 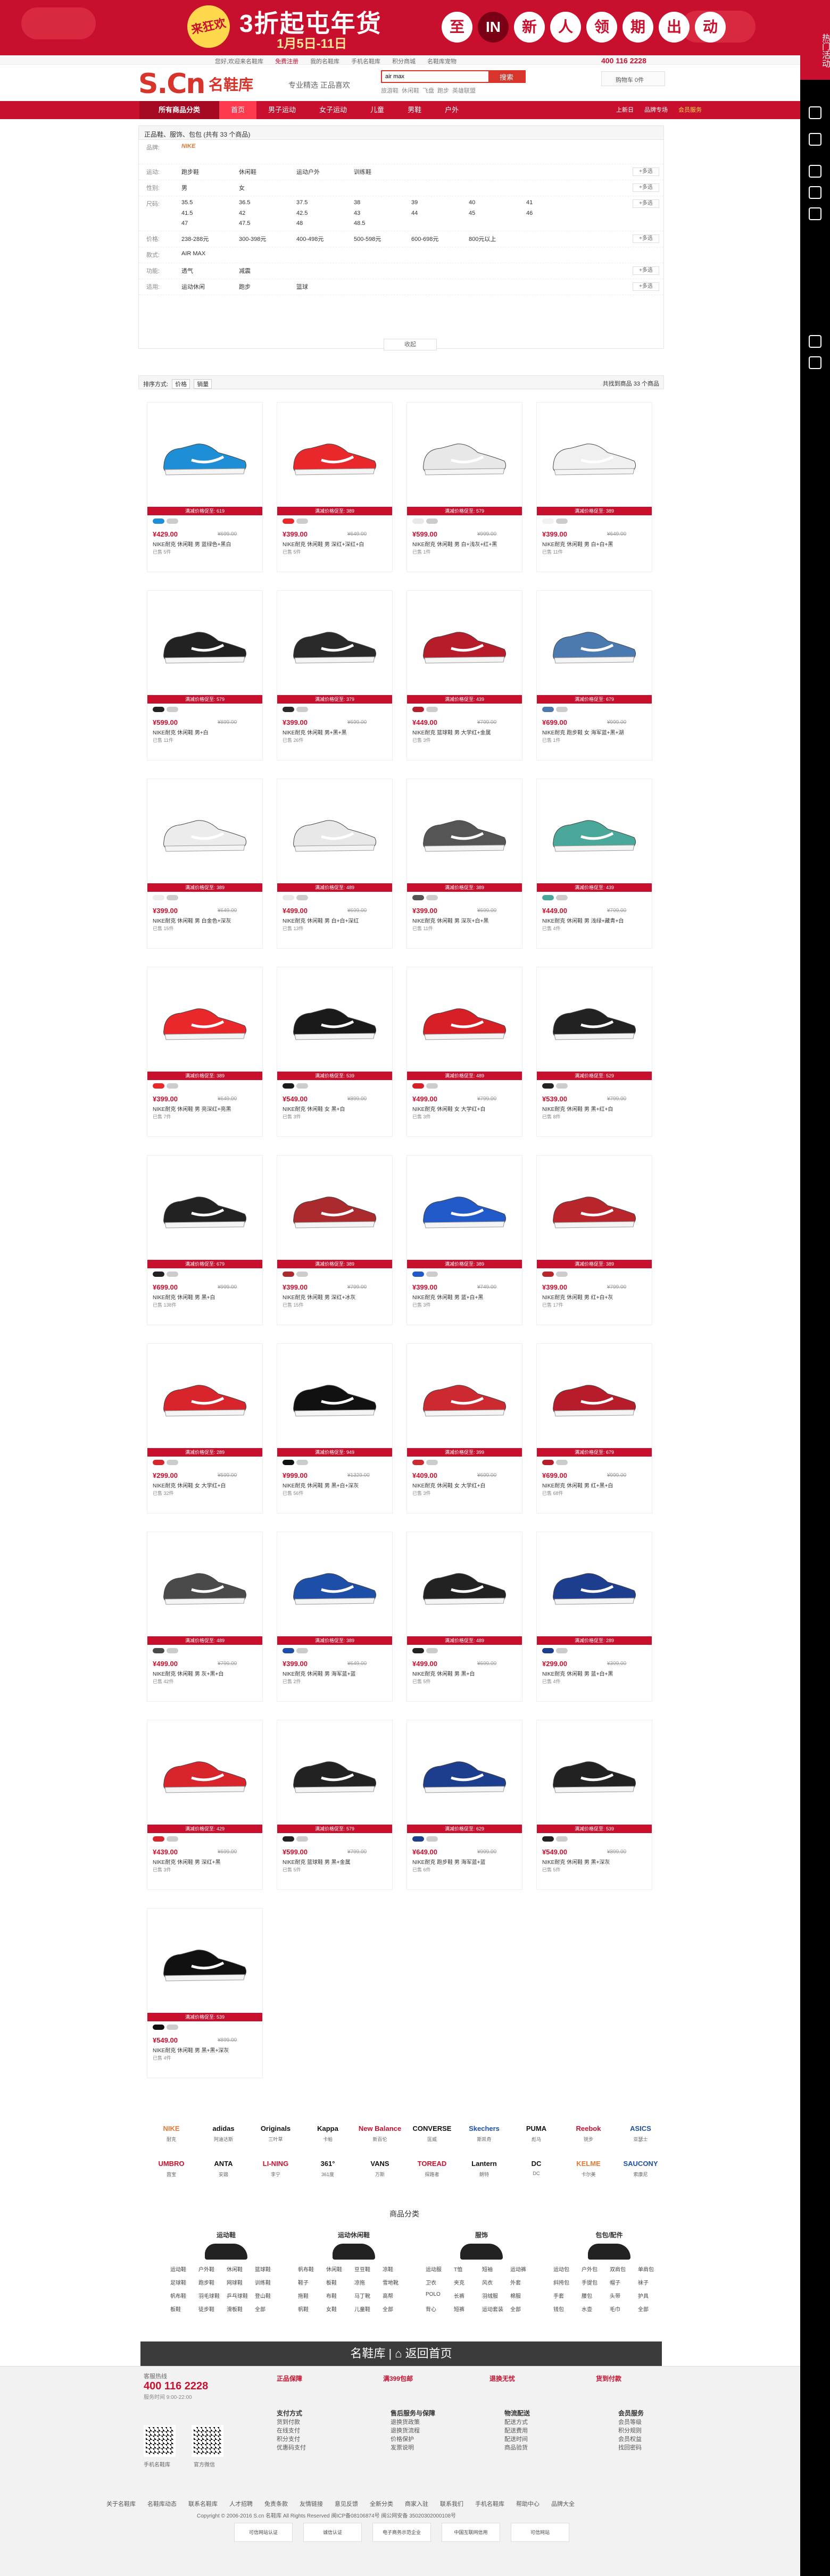 What do you see at coordinates (414, 110) in the screenshot?
I see `nav-item-shoes: 男鞋` at bounding box center [414, 110].